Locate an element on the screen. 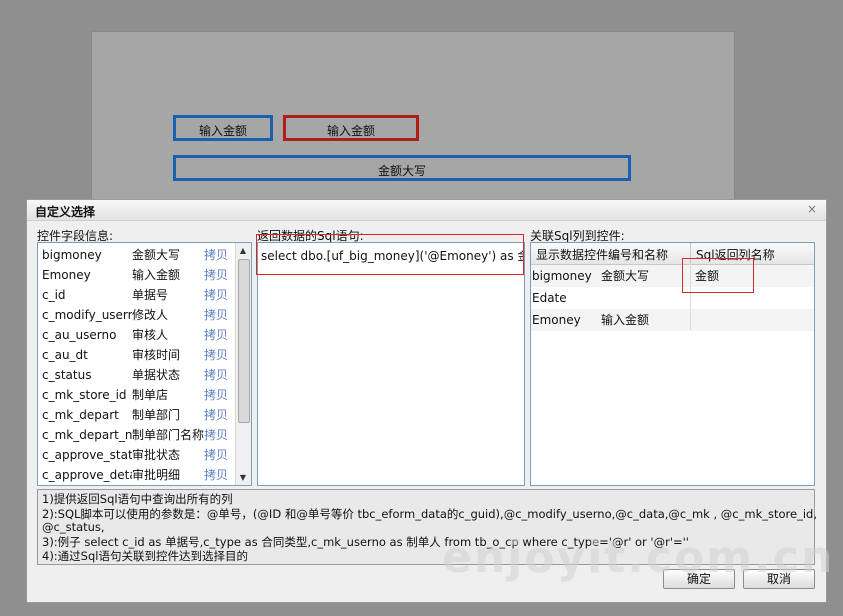 The width and height of the screenshot is (843, 616). grid-row: bigmoney 金额大写 金额 is located at coordinates (672, 276).